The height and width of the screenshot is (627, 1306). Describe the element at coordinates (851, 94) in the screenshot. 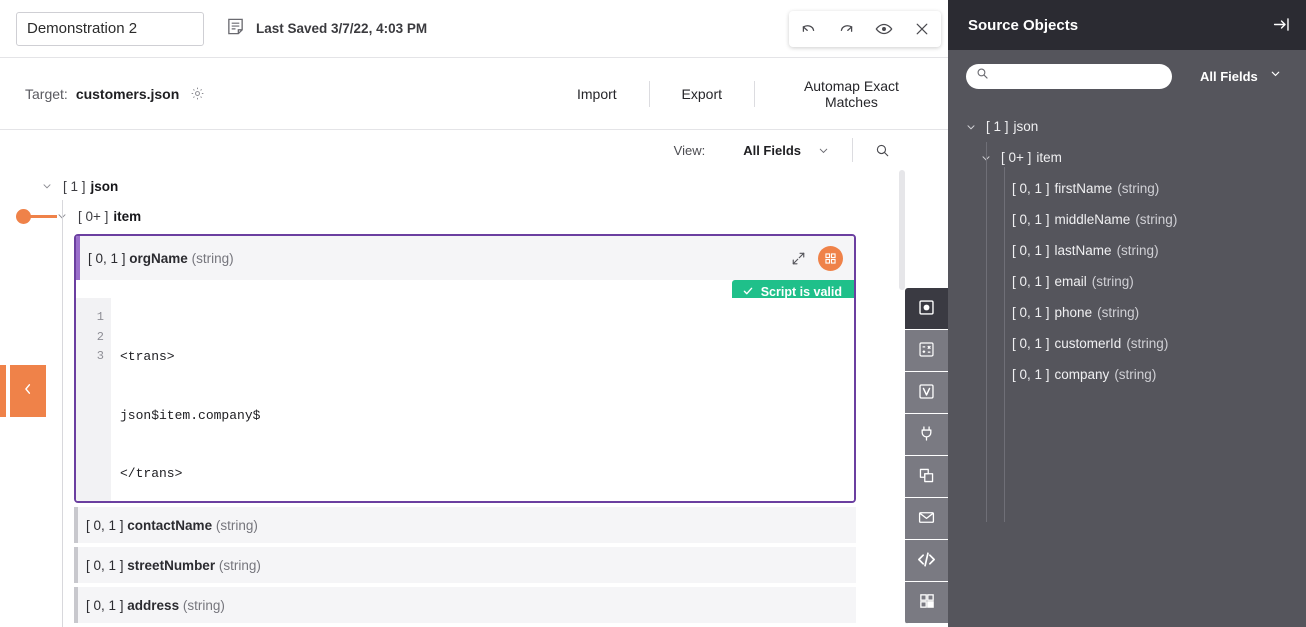

I see `automap-exact-matches-button: Automap Exact Matches` at that location.